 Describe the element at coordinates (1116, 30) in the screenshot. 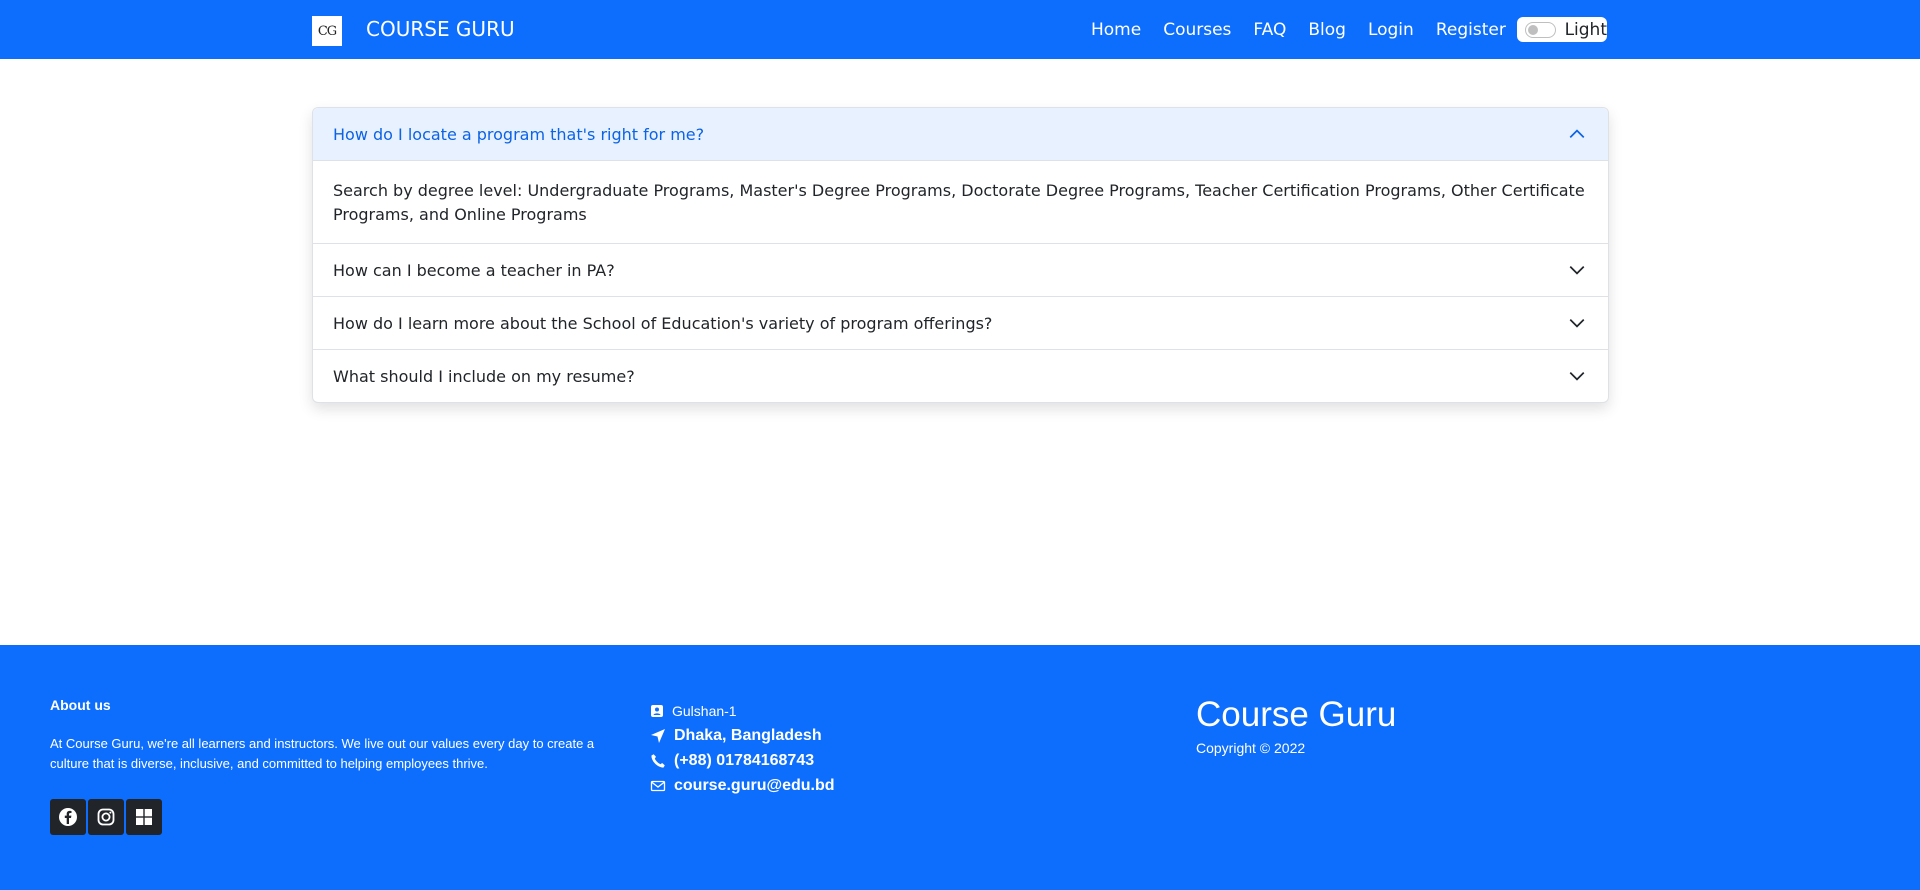

I see `nav-link-home: Home` at that location.